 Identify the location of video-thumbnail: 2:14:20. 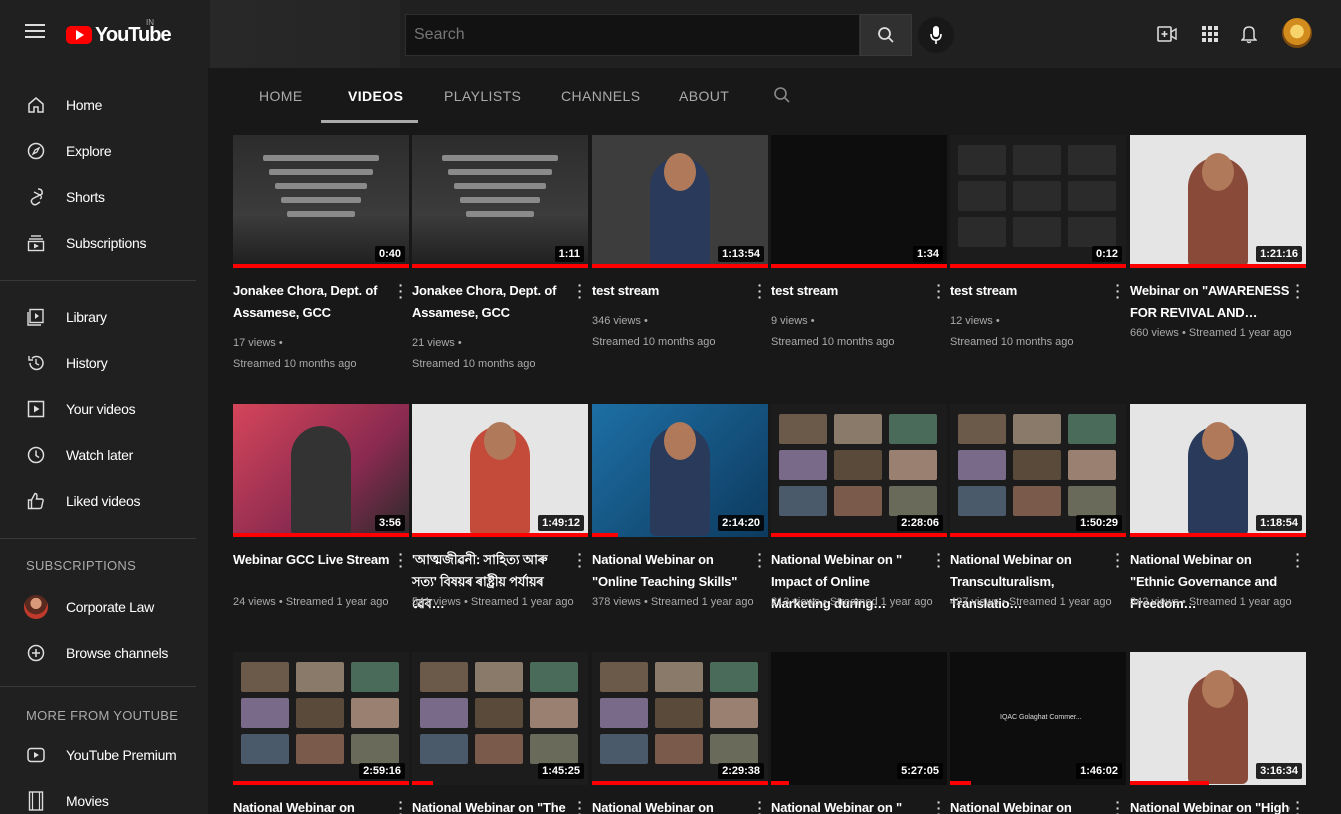
(680, 470).